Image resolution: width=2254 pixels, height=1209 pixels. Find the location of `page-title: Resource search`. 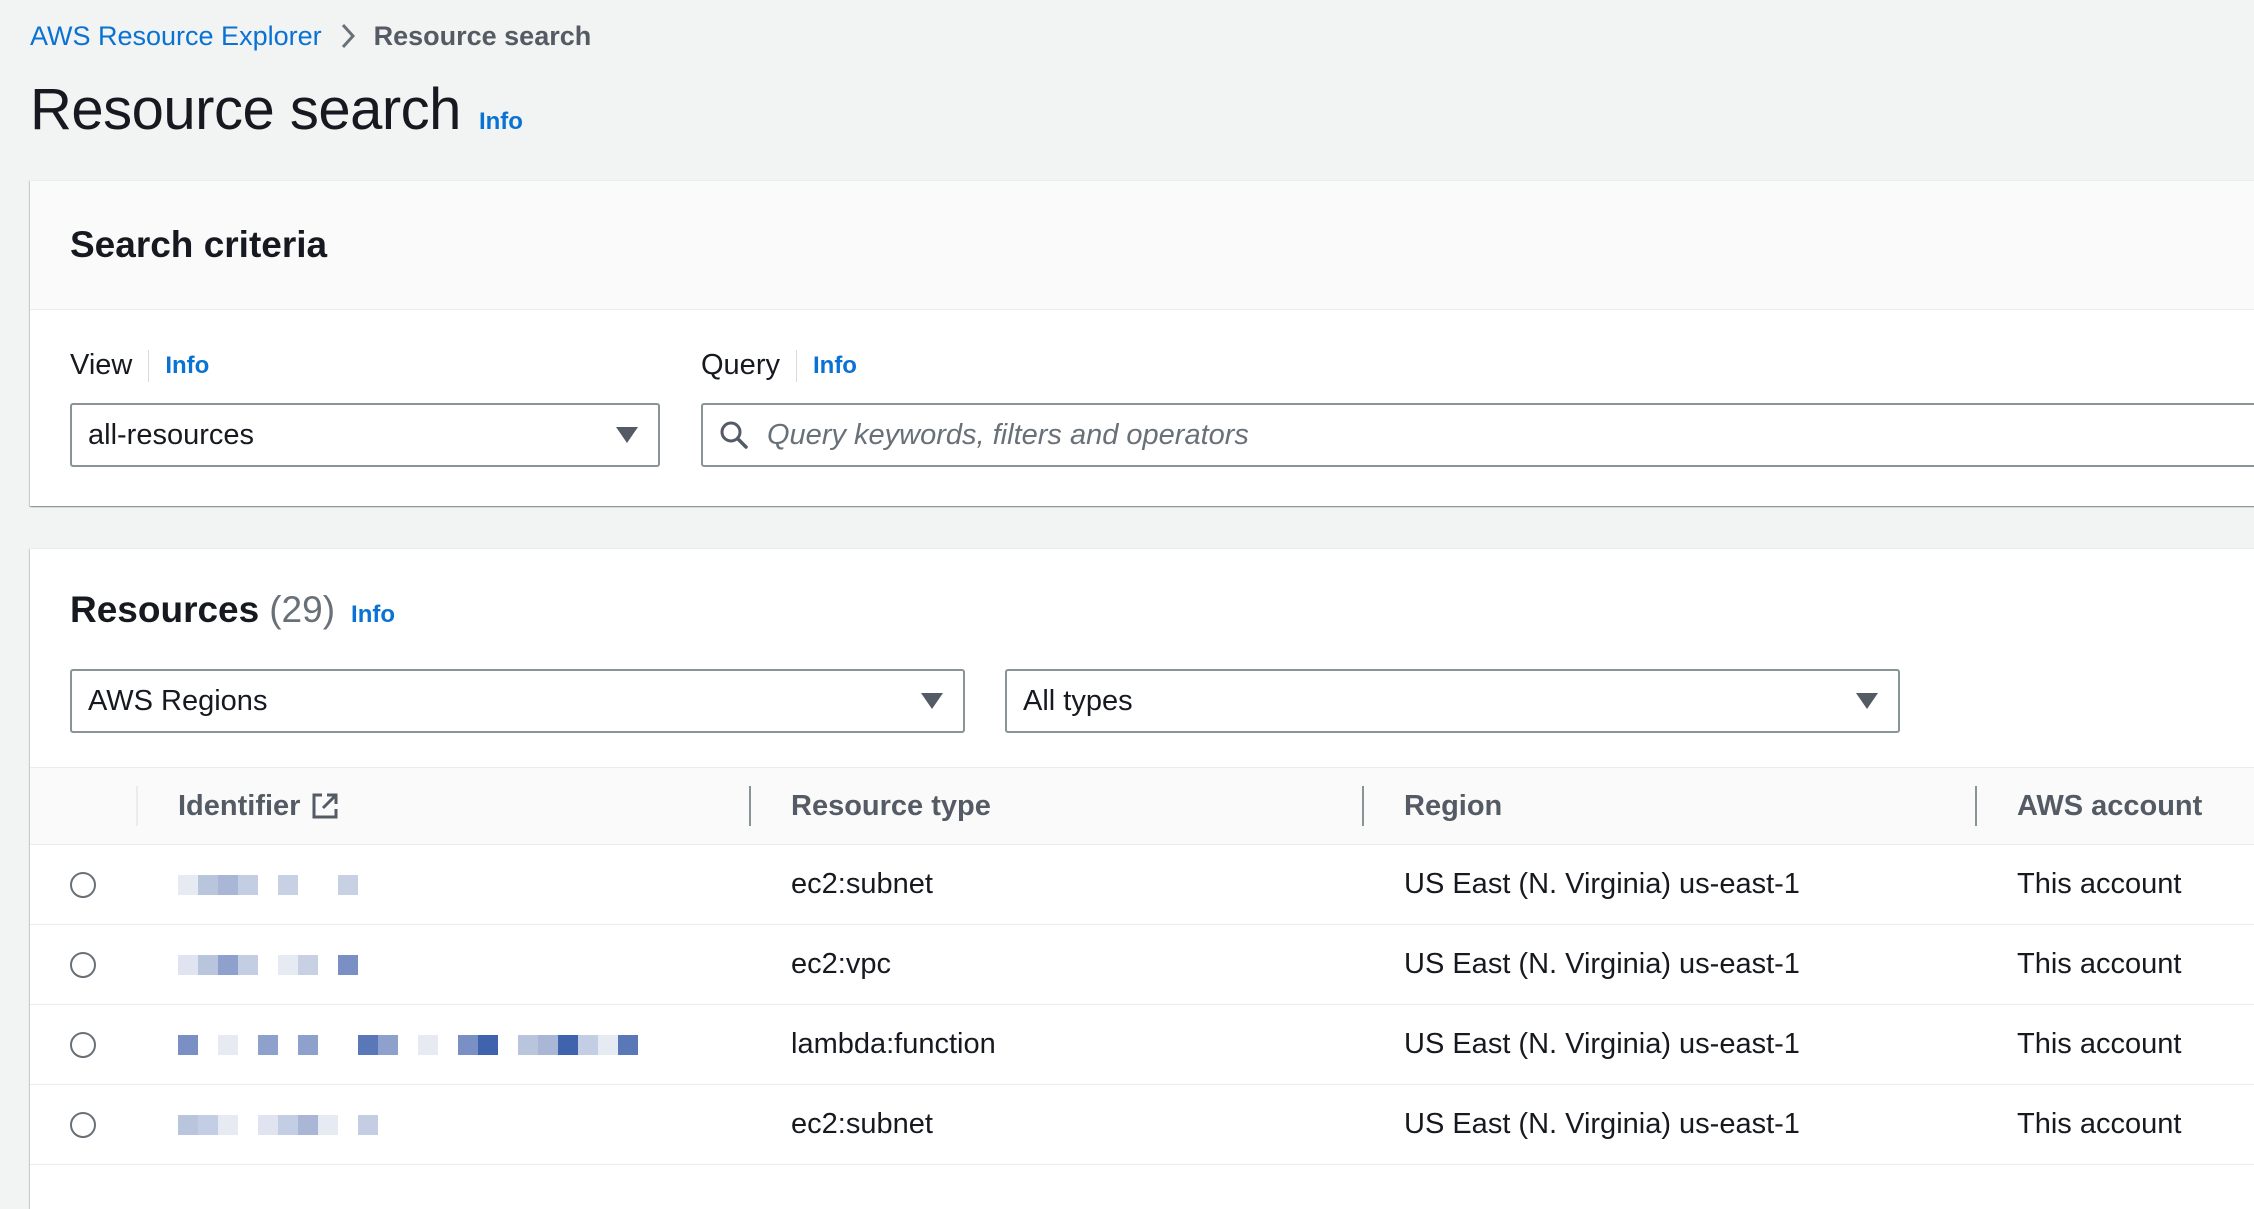

page-title: Resource search is located at coordinates (245, 109).